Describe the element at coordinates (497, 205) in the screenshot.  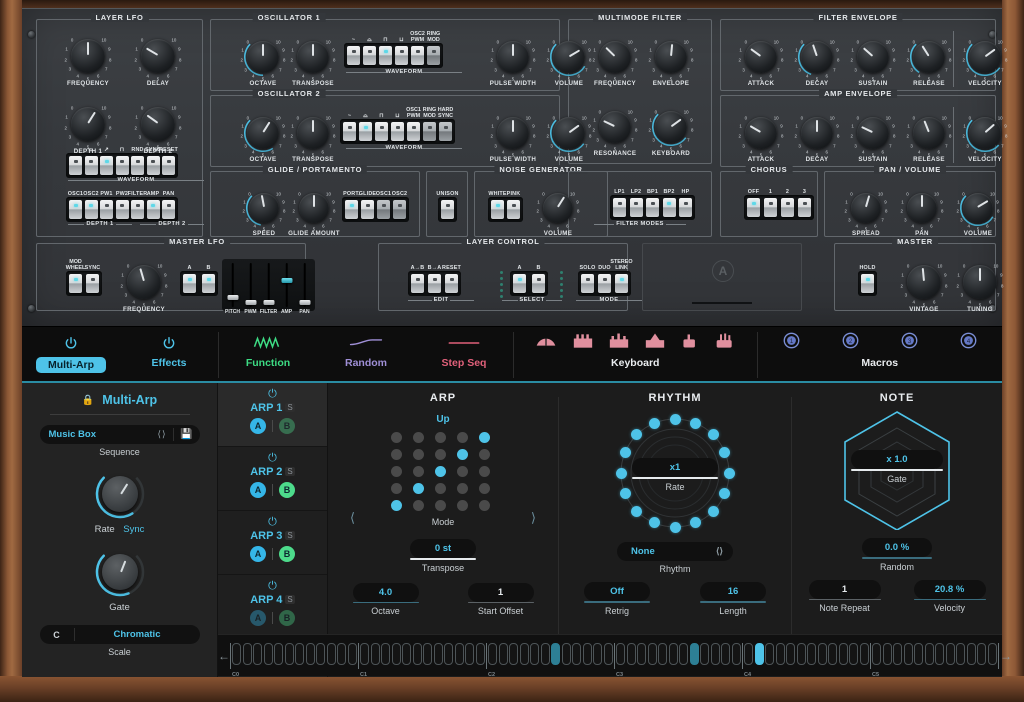
I see `switch-white: WHITE` at that location.